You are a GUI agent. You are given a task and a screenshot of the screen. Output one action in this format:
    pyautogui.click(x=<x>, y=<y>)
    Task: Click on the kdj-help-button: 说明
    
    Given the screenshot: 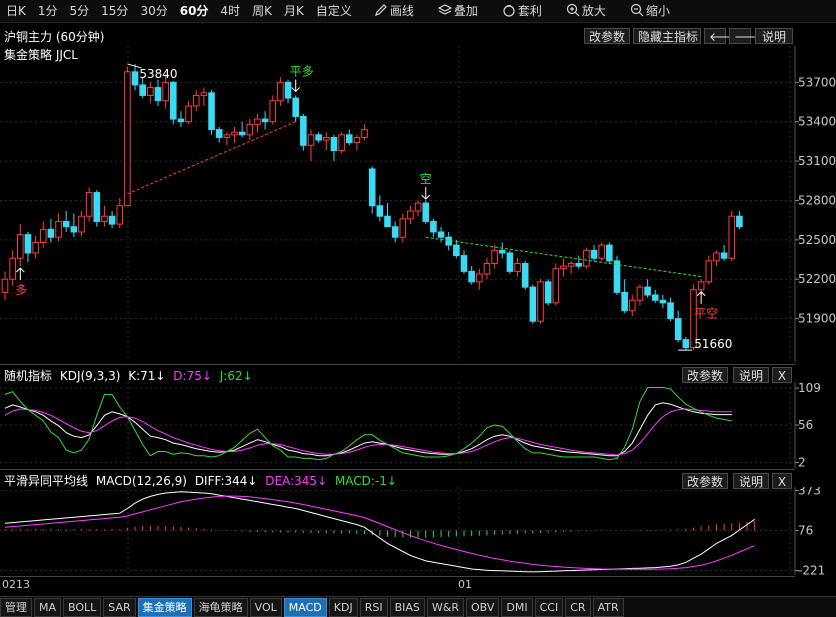 What is the action you would take?
    pyautogui.click(x=751, y=375)
    